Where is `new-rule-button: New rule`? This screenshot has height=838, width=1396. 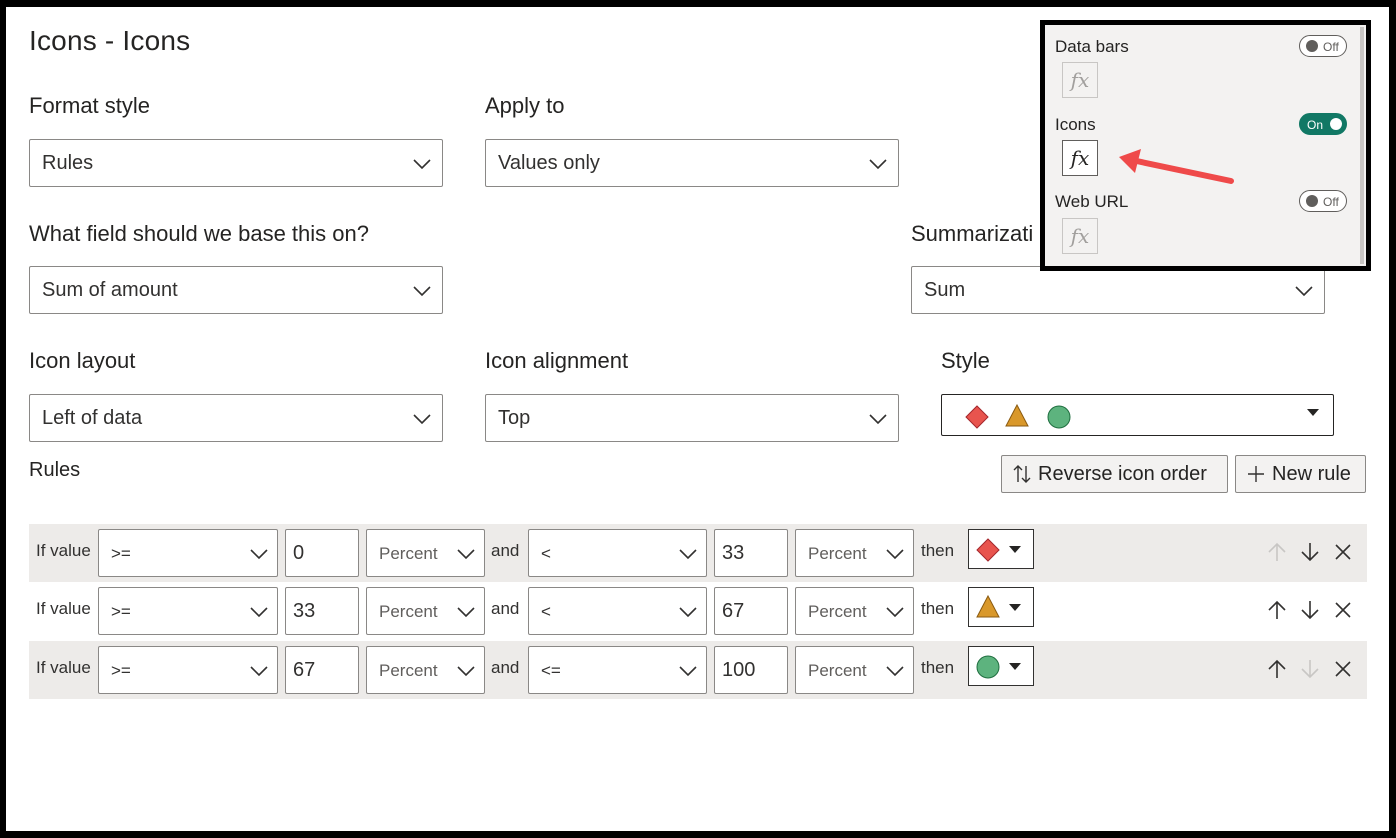 new-rule-button: New rule is located at coordinates (1300, 474).